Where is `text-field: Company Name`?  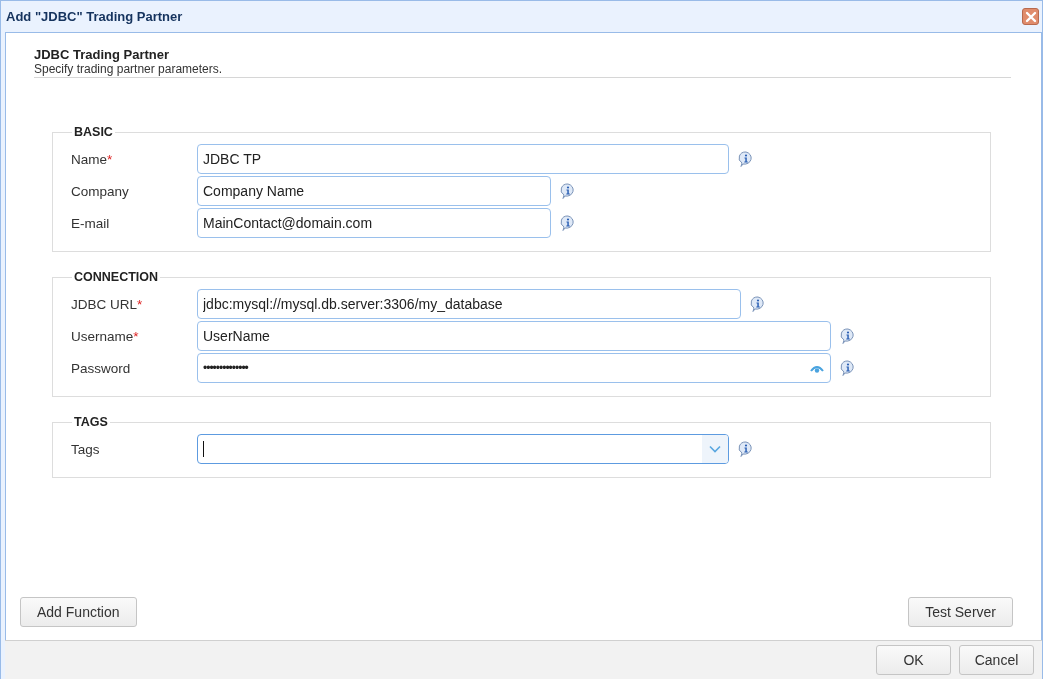 text-field: Company Name is located at coordinates (374, 191).